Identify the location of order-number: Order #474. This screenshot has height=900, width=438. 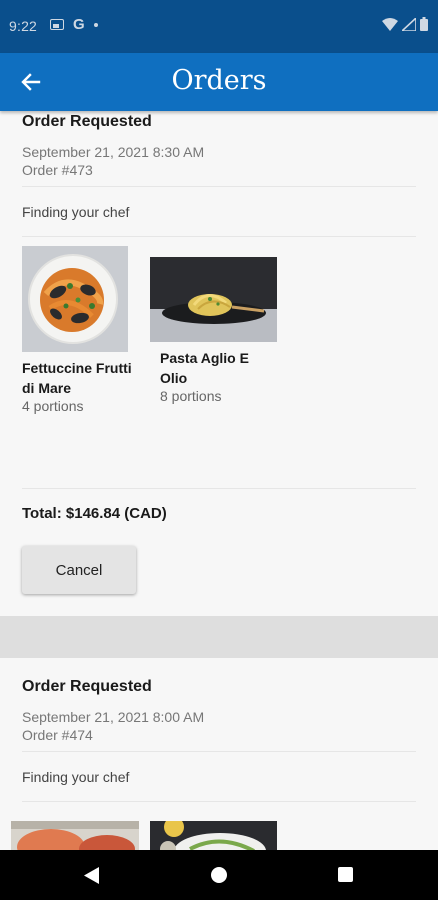
(57, 735).